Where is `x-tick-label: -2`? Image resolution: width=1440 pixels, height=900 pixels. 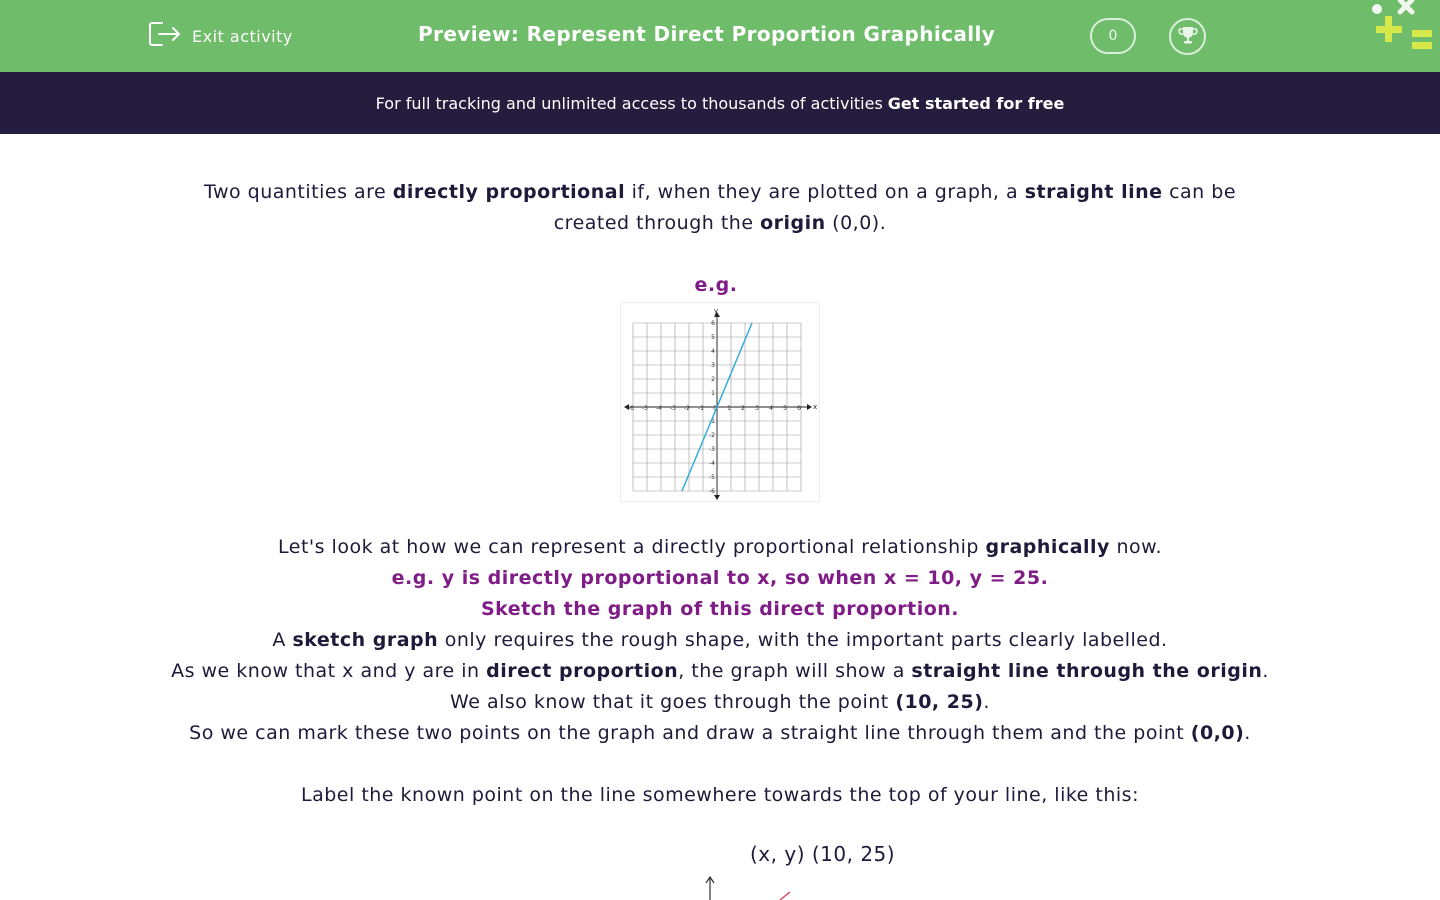
x-tick-label: -2 is located at coordinates (687, 408).